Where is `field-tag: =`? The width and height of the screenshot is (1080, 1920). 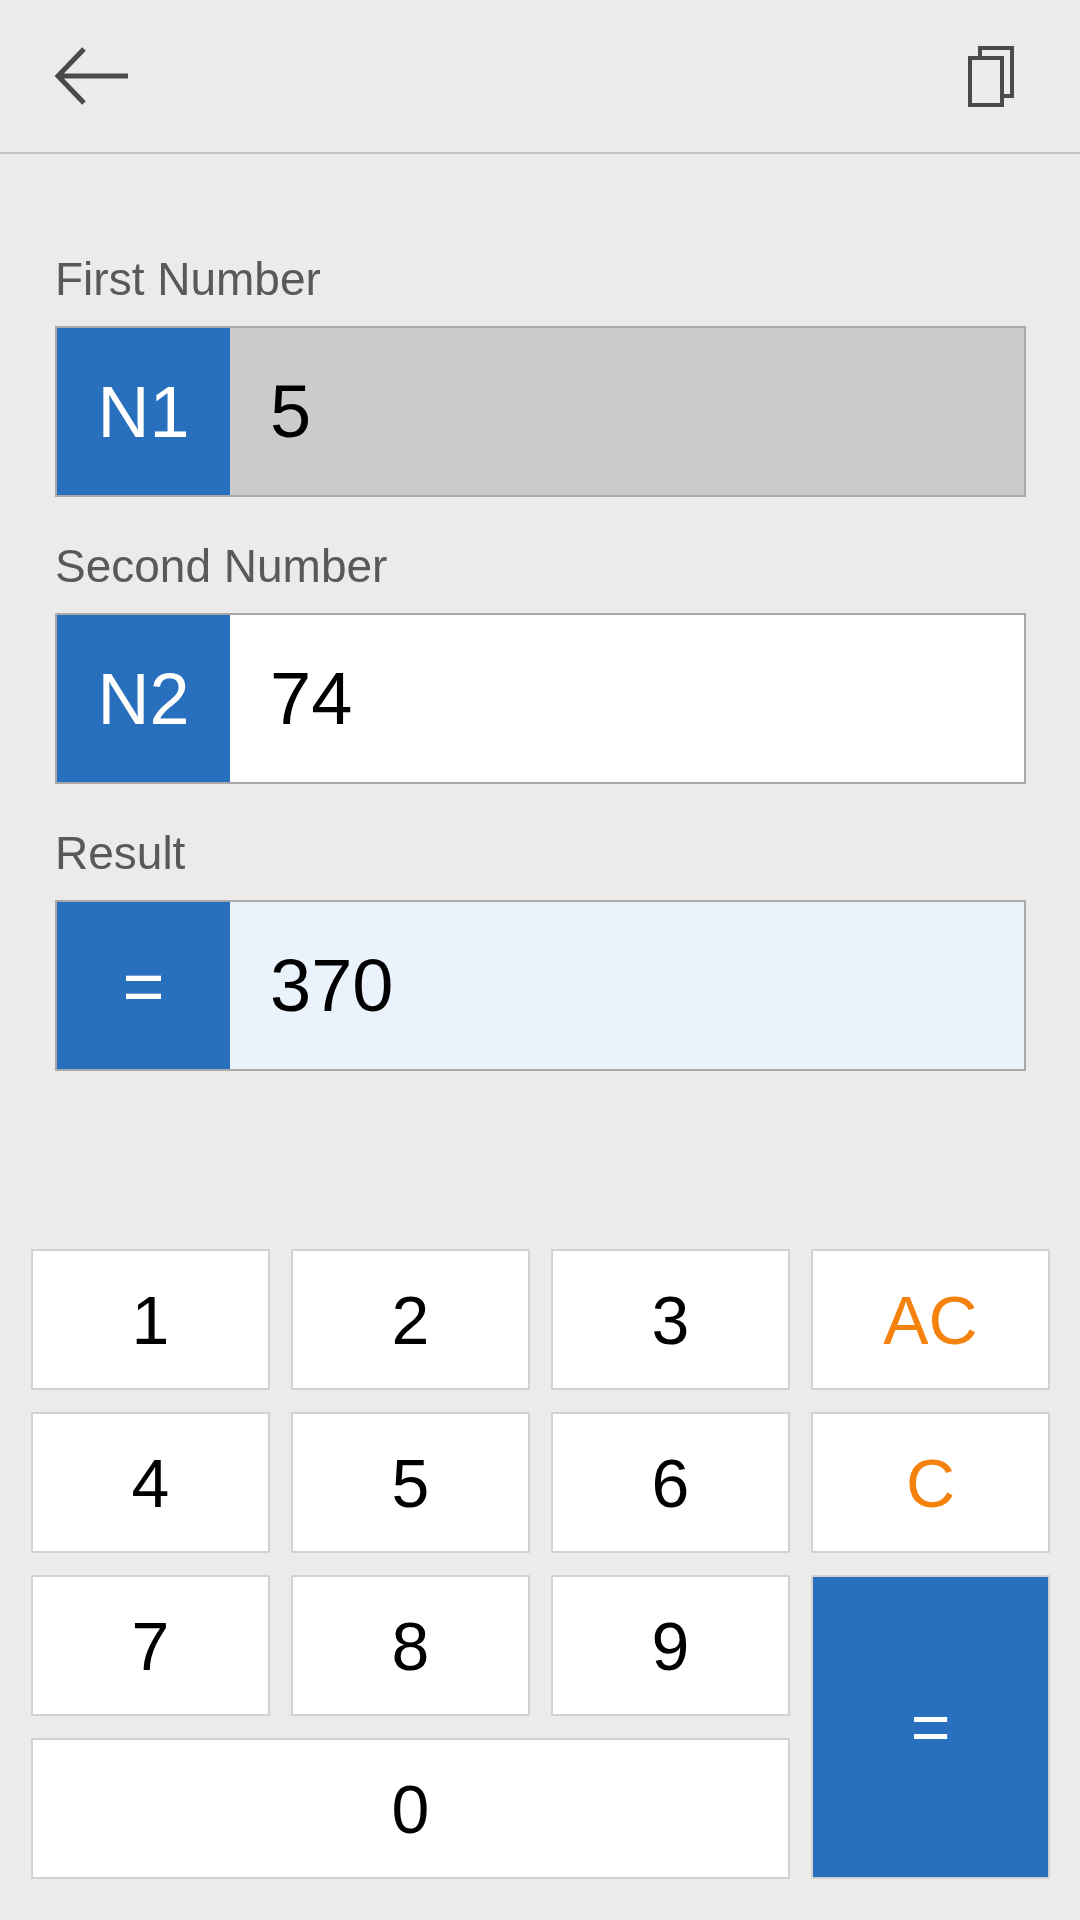
field-tag: = is located at coordinates (143, 985).